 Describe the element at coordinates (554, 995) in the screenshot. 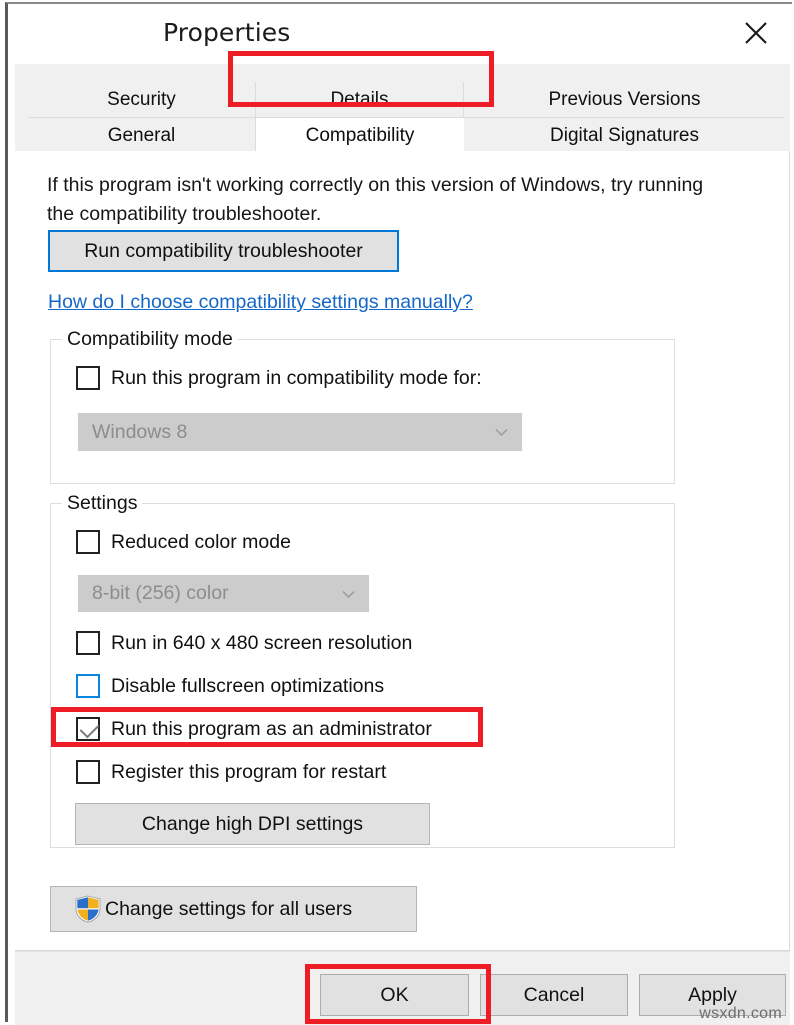

I see `cancel-button: Cancel` at that location.